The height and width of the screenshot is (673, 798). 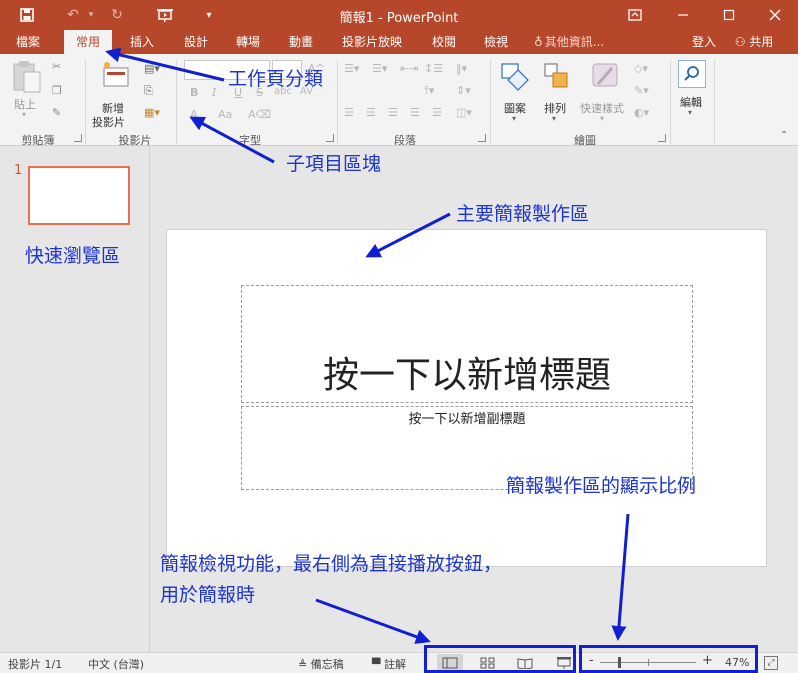 What do you see at coordinates (57, 90) in the screenshot?
I see `copy-icon: ❐` at bounding box center [57, 90].